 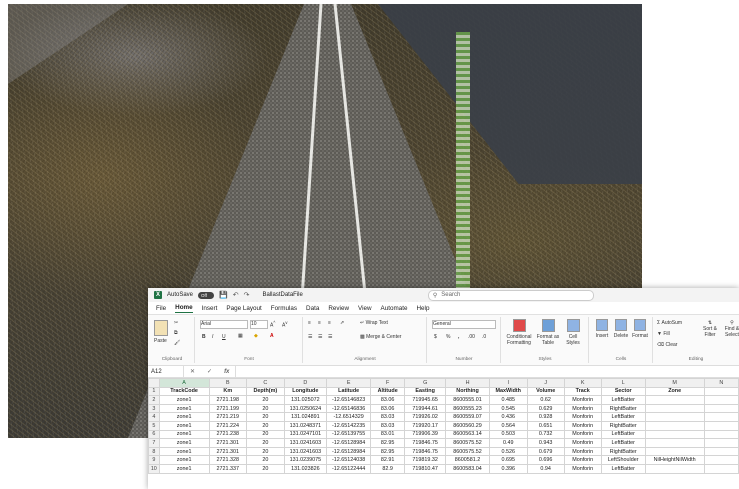 What do you see at coordinates (154, 434) in the screenshot?
I see `row-header: 6` at bounding box center [154, 434].